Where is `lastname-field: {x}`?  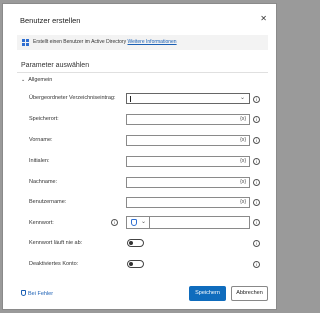 lastname-field: {x} is located at coordinates (188, 182).